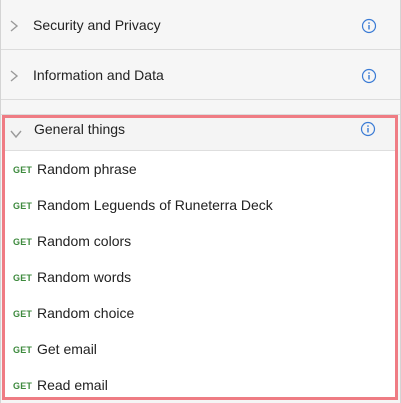 Image resolution: width=401 pixels, height=403 pixels. What do you see at coordinates (67, 349) in the screenshot?
I see `endpoint-label: Get email` at bounding box center [67, 349].